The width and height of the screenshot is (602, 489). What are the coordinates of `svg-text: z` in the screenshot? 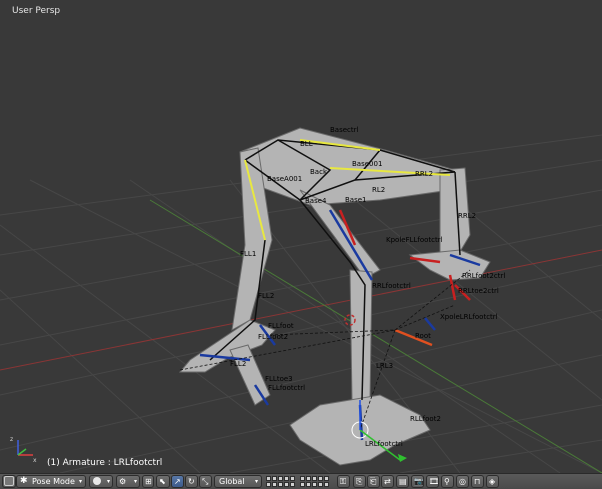 It's located at (11, 439).